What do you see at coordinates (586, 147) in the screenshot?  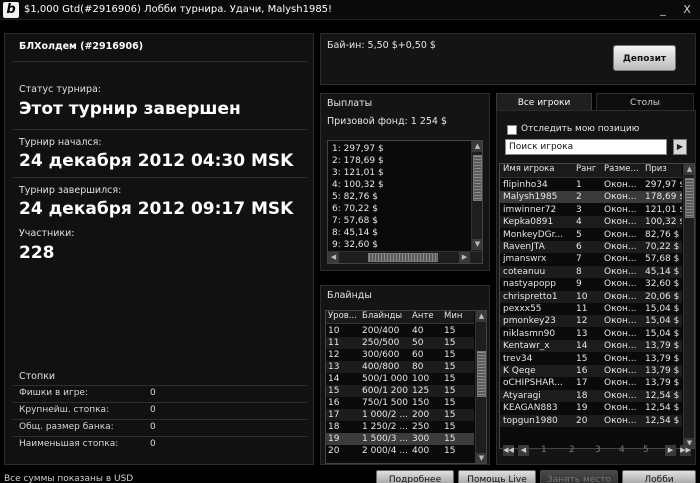 I see `player-search-input: Поиск игрока` at bounding box center [586, 147].